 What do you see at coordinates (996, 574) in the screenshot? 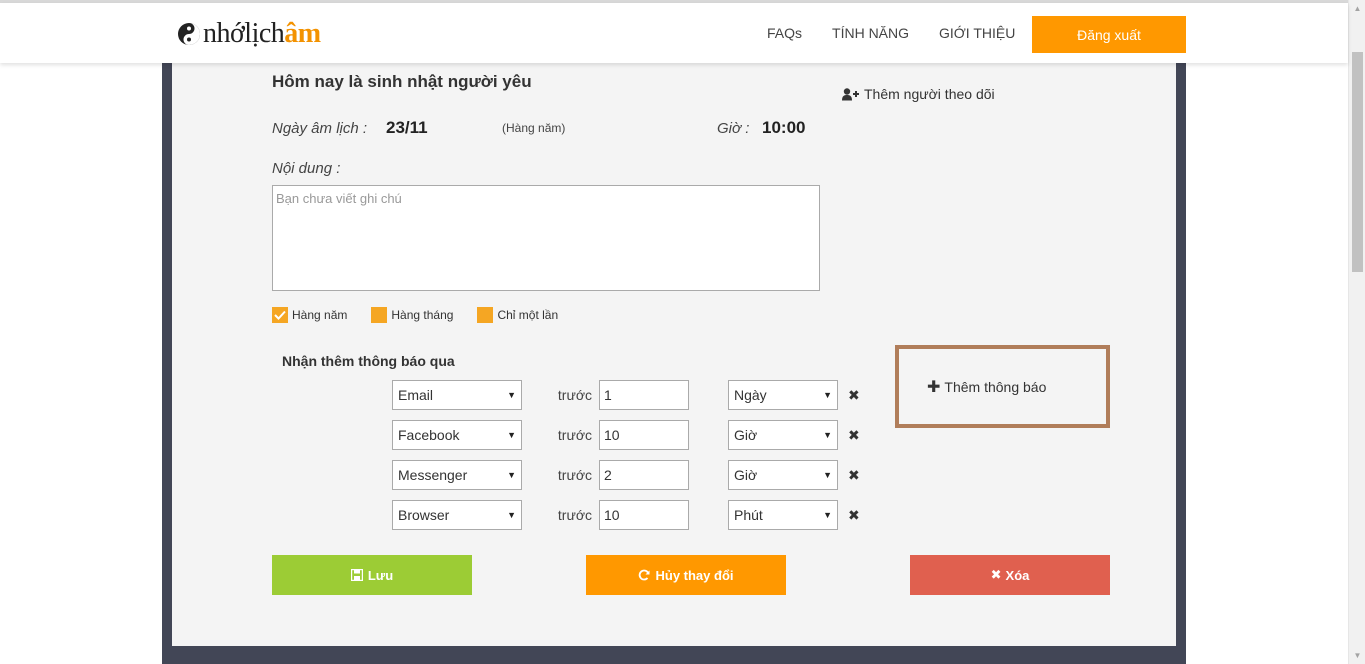
I see `close-icon: ✖` at bounding box center [996, 574].